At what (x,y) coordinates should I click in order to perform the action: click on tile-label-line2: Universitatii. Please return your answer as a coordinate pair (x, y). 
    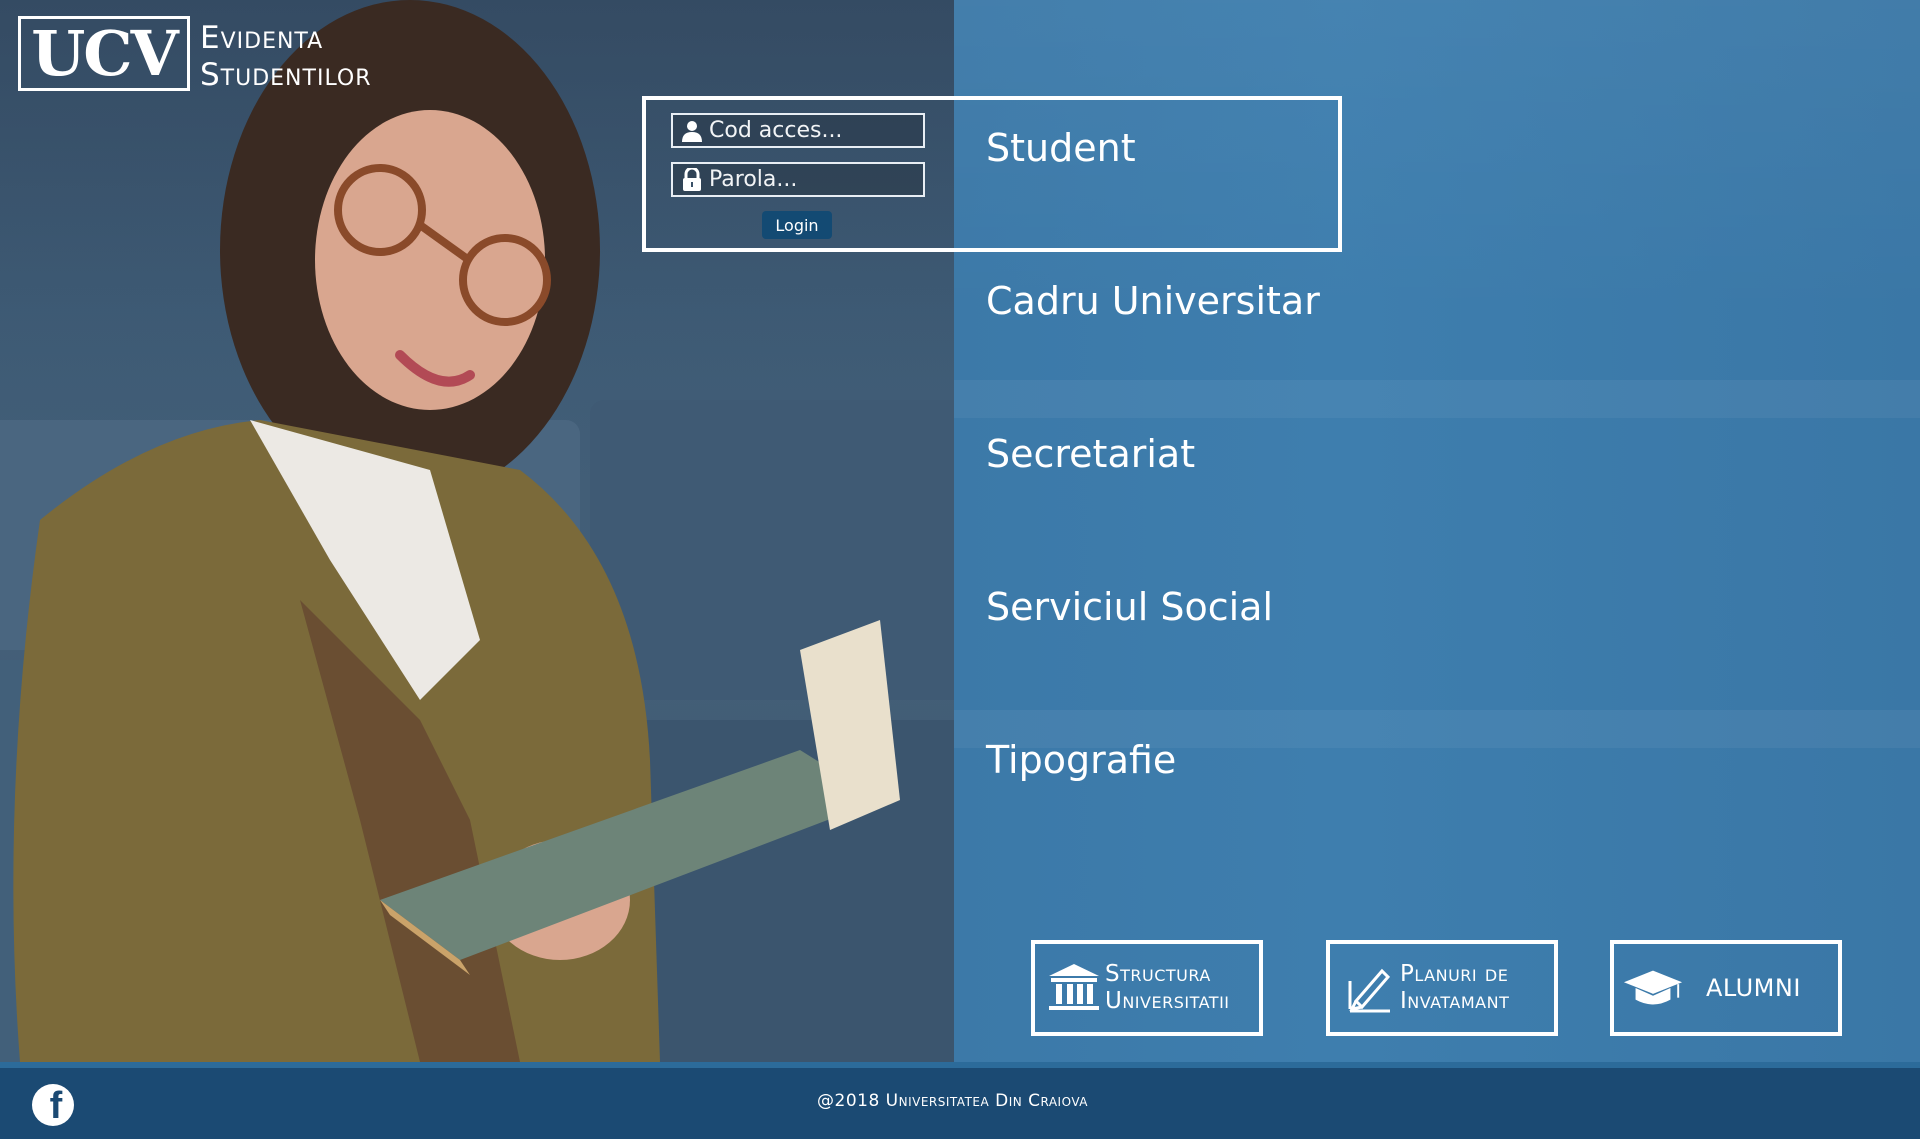
    Looking at the image, I should click on (1167, 1001).